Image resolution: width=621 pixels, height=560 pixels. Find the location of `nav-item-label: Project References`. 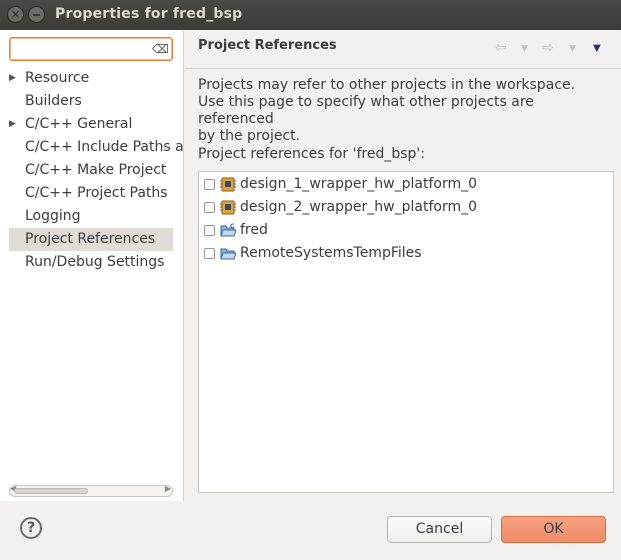

nav-item-label: Project References is located at coordinates (90, 239).